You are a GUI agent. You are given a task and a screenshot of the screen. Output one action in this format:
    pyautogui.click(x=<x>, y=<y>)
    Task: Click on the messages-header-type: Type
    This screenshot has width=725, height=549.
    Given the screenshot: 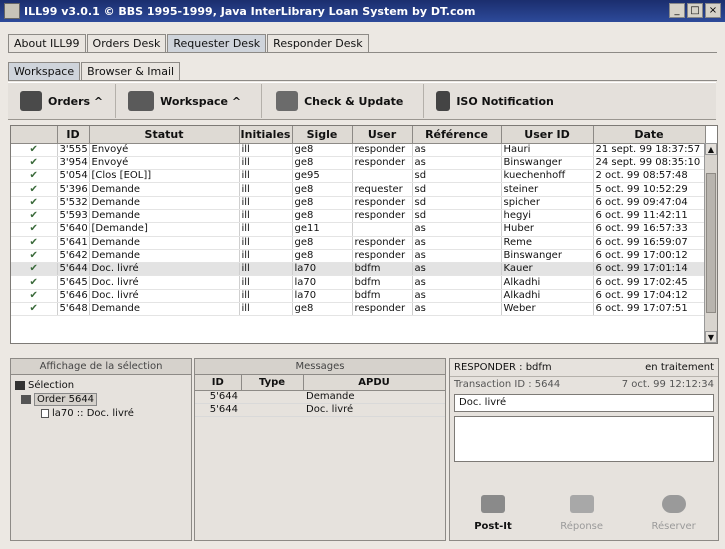 What is the action you would take?
    pyautogui.click(x=272, y=383)
    